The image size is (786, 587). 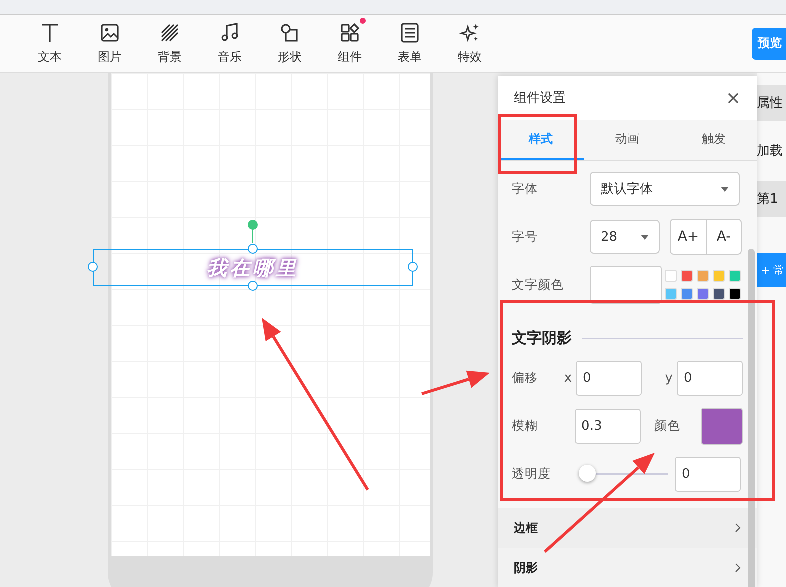 What do you see at coordinates (721, 426) in the screenshot?
I see `shadow-color-swatch` at bounding box center [721, 426].